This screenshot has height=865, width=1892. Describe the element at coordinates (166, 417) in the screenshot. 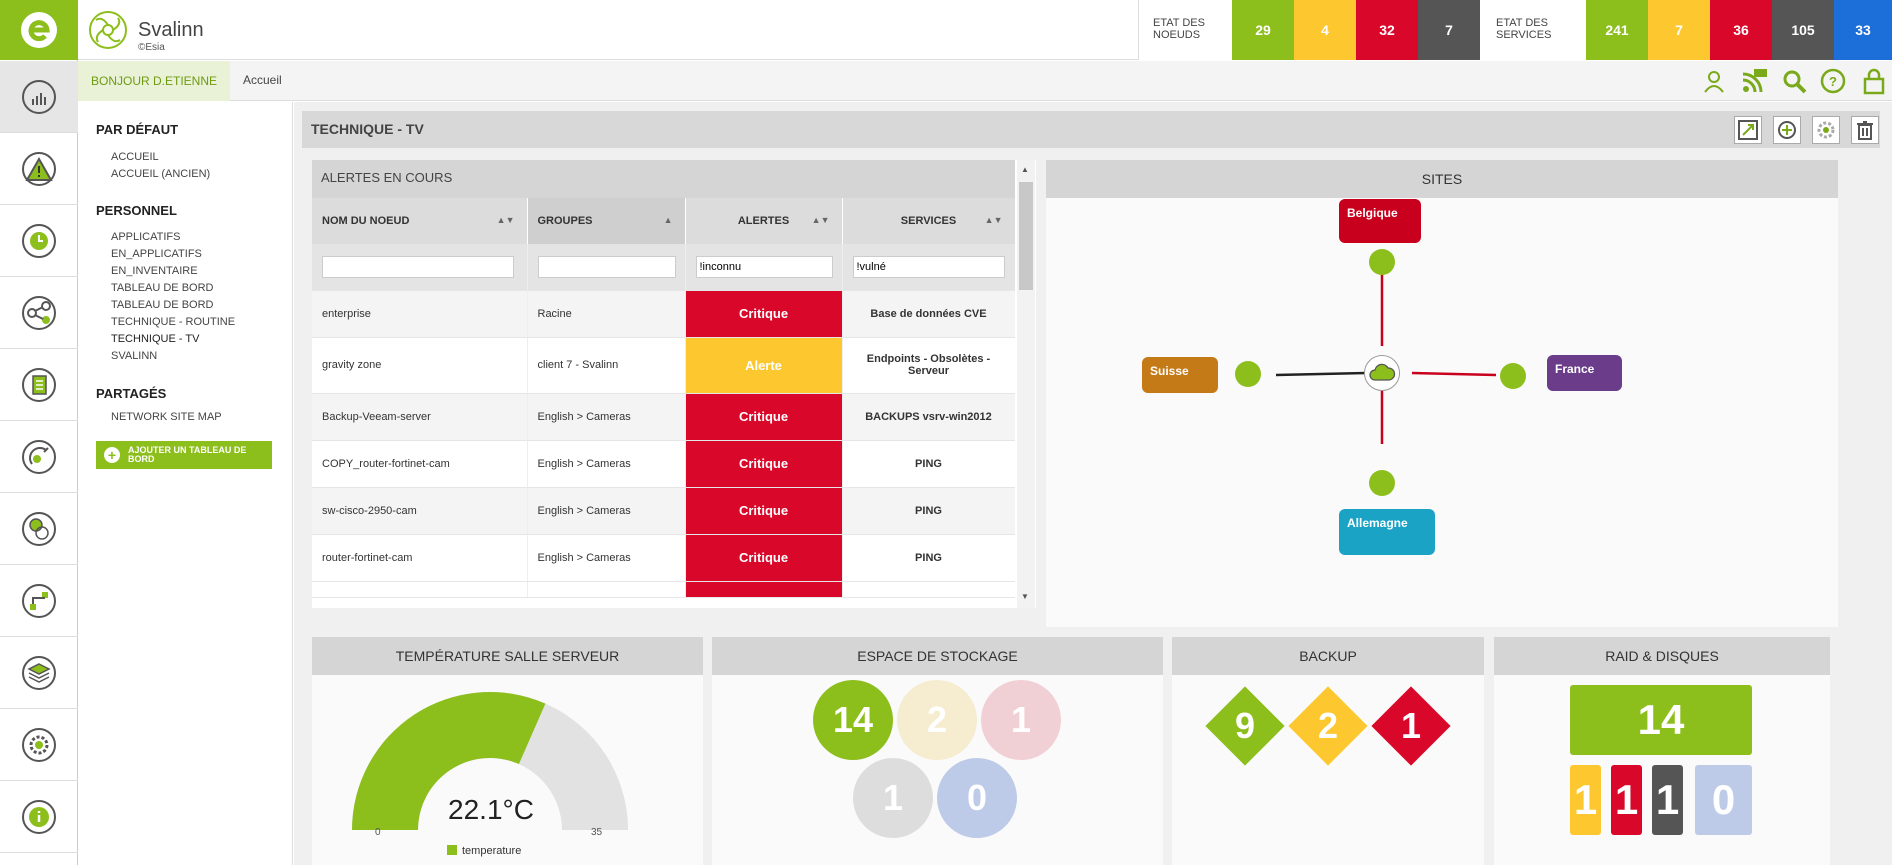

I see `dashboard-link: NETWORK SITE MAP` at that location.